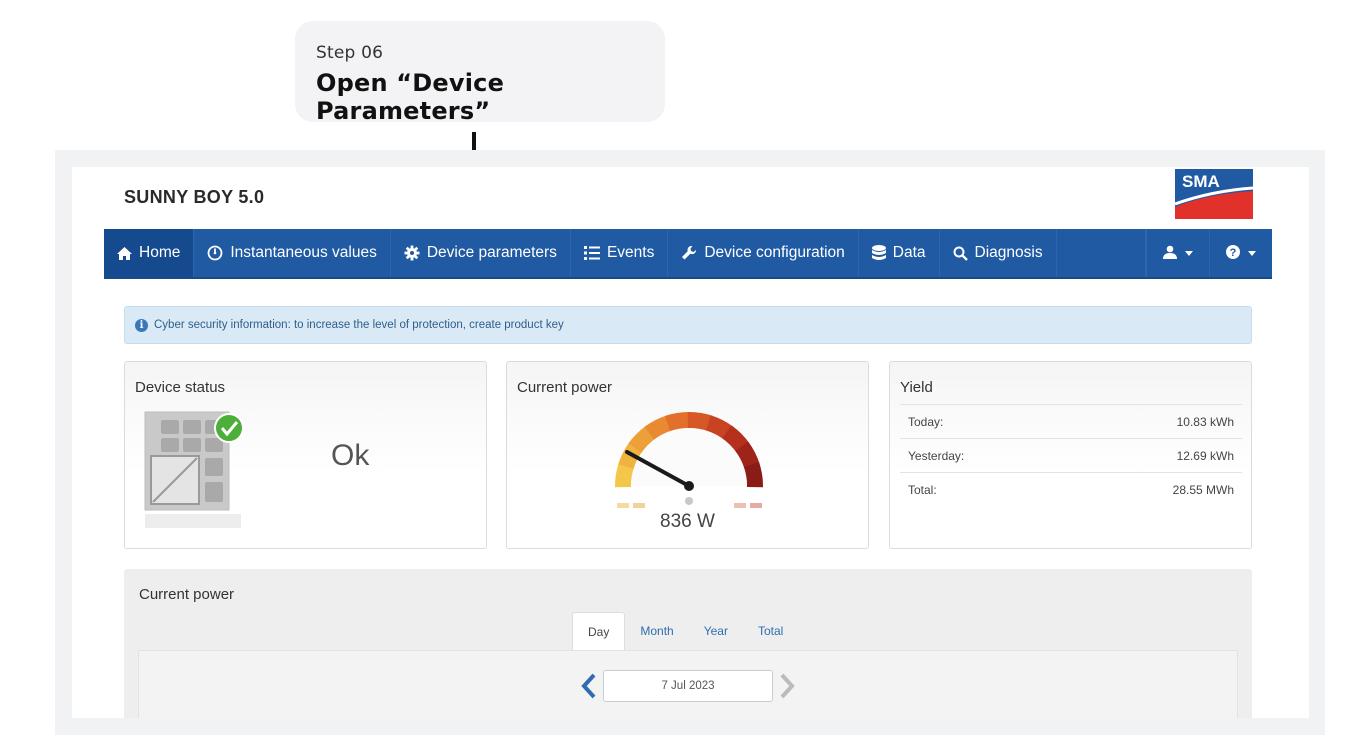  Describe the element at coordinates (688, 198) in the screenshot. I see `app-header: SUNNY BOY 5.0 SMA` at that location.